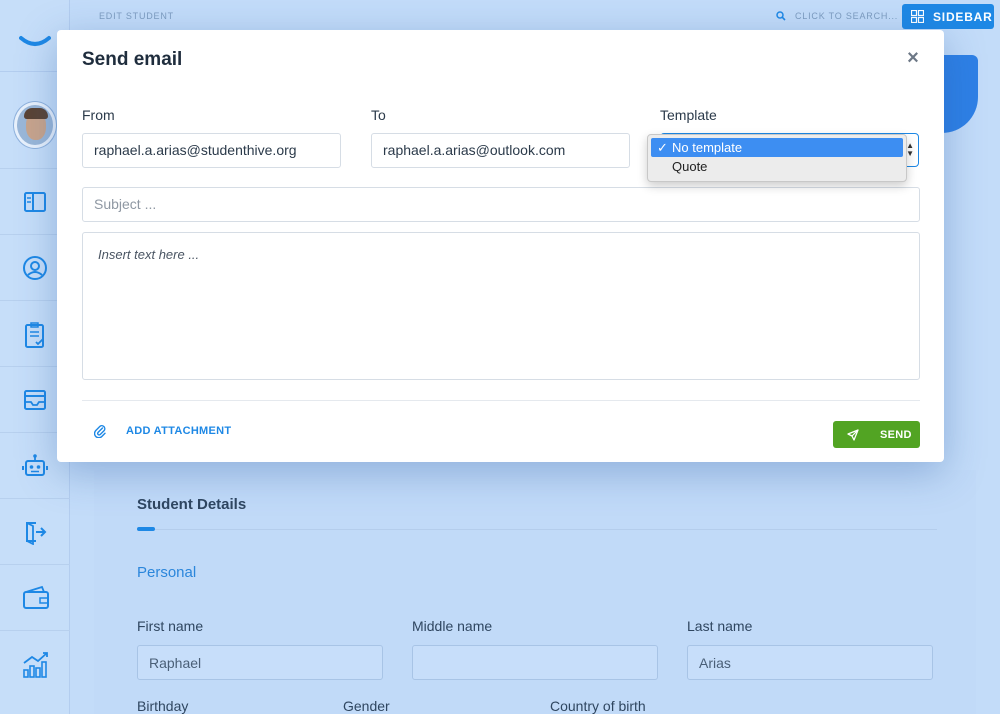 The height and width of the screenshot is (714, 1000). What do you see at coordinates (917, 16) in the screenshot?
I see `grid-icon` at bounding box center [917, 16].